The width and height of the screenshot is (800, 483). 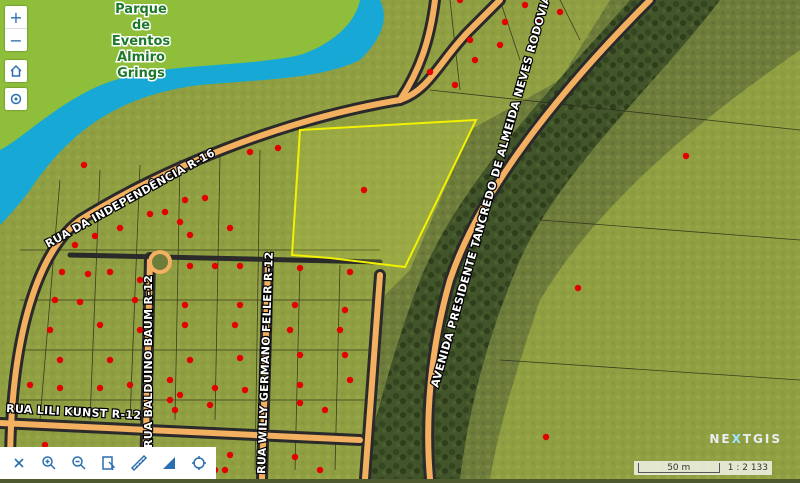 I want to click on locate-icon, so click(x=199, y=463).